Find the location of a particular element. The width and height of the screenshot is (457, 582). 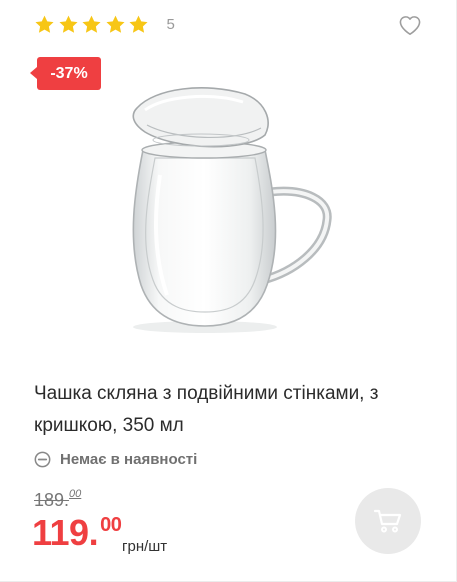

rating: 5 is located at coordinates (104, 24).